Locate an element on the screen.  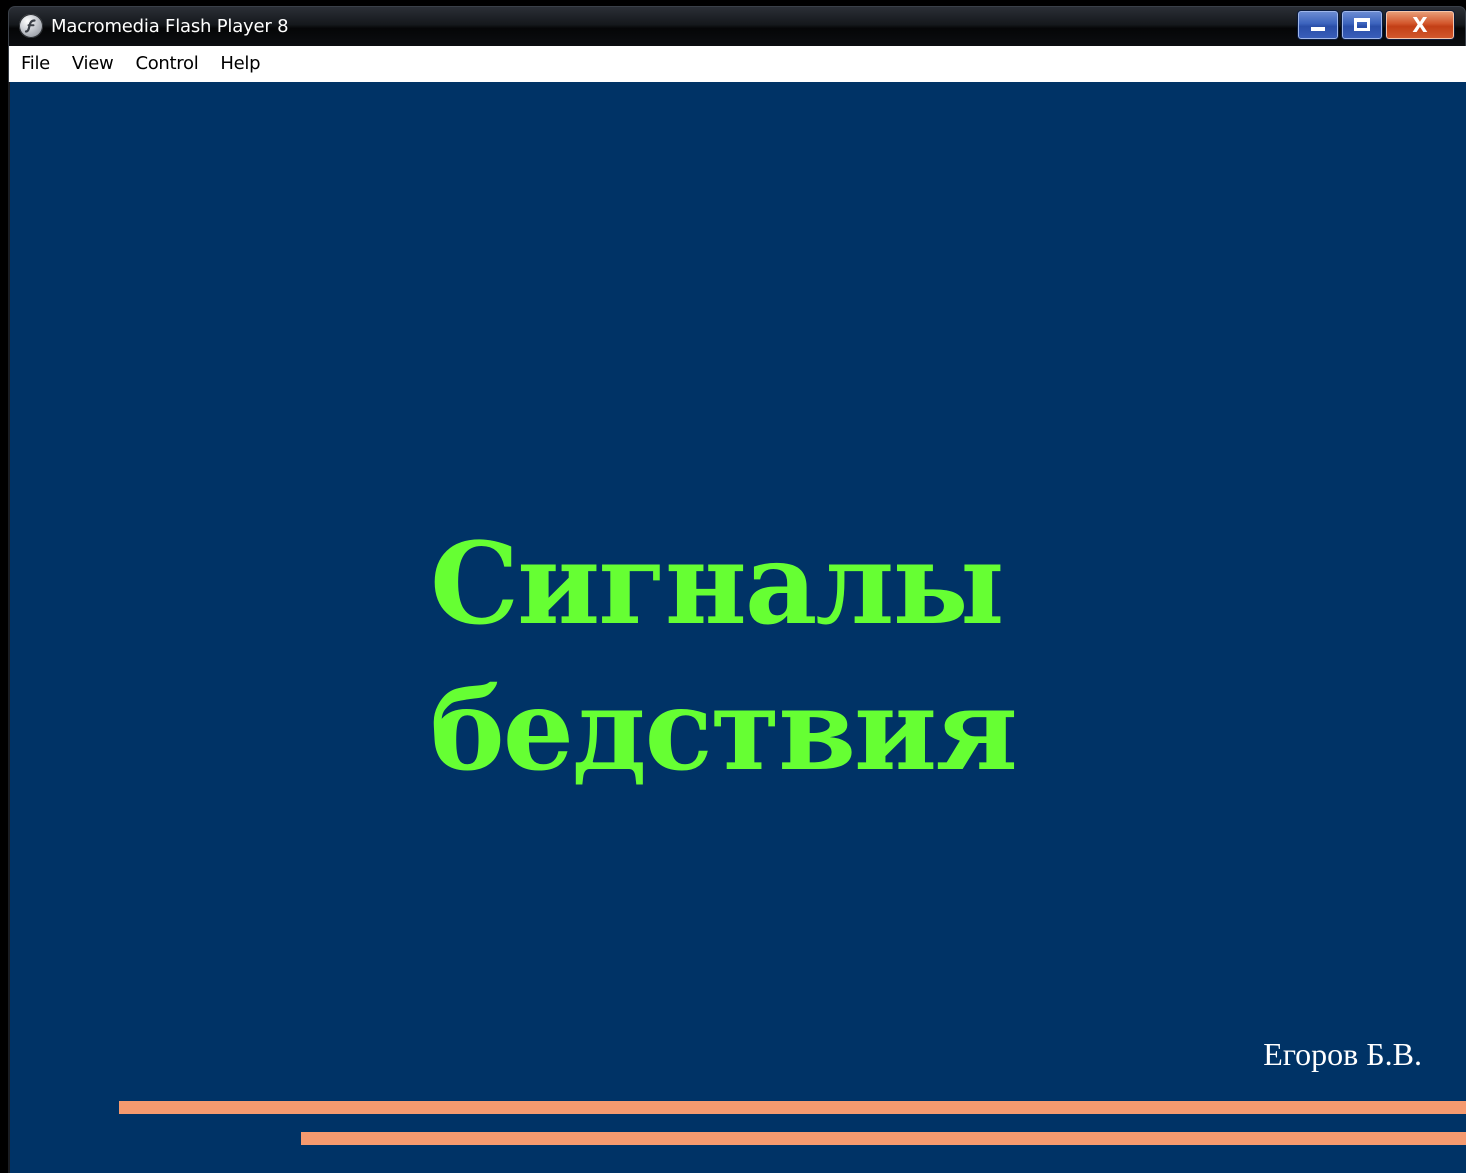
menu-help: Help is located at coordinates (240, 64).